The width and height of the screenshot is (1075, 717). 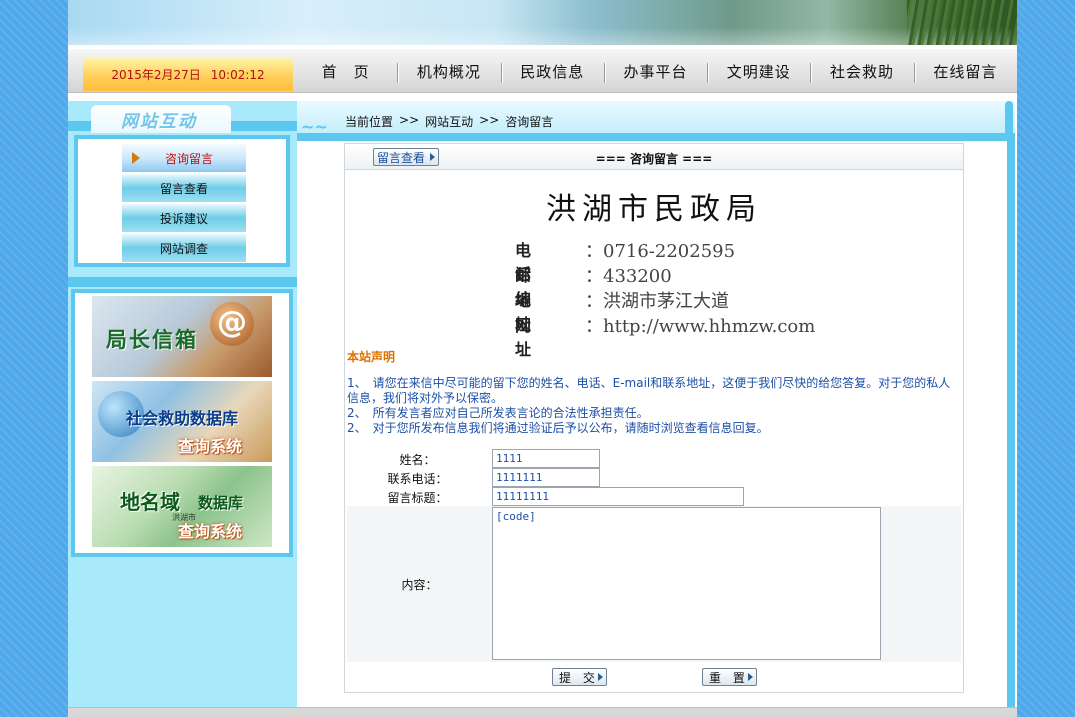 What do you see at coordinates (1011, 424) in the screenshot?
I see `right-frame` at bounding box center [1011, 424].